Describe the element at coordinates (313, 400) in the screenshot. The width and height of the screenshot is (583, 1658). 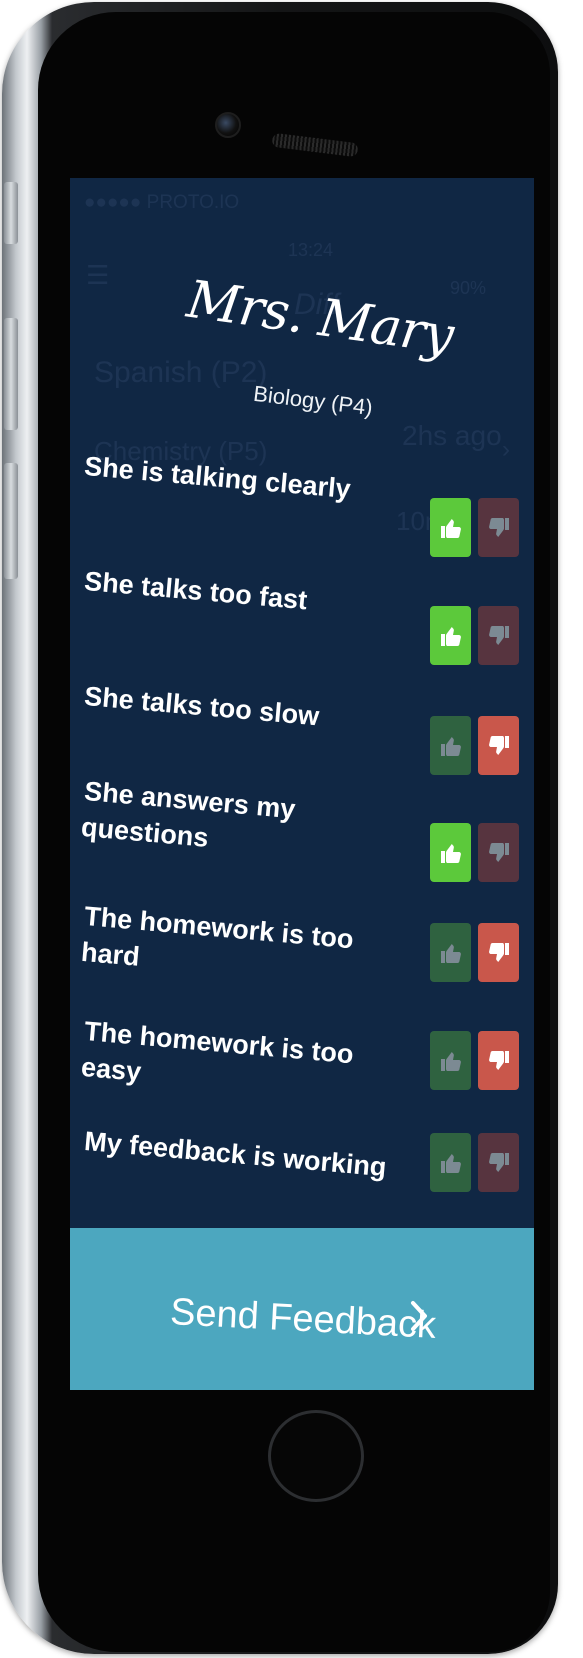
I see `class-name: Biology (P4)` at that location.